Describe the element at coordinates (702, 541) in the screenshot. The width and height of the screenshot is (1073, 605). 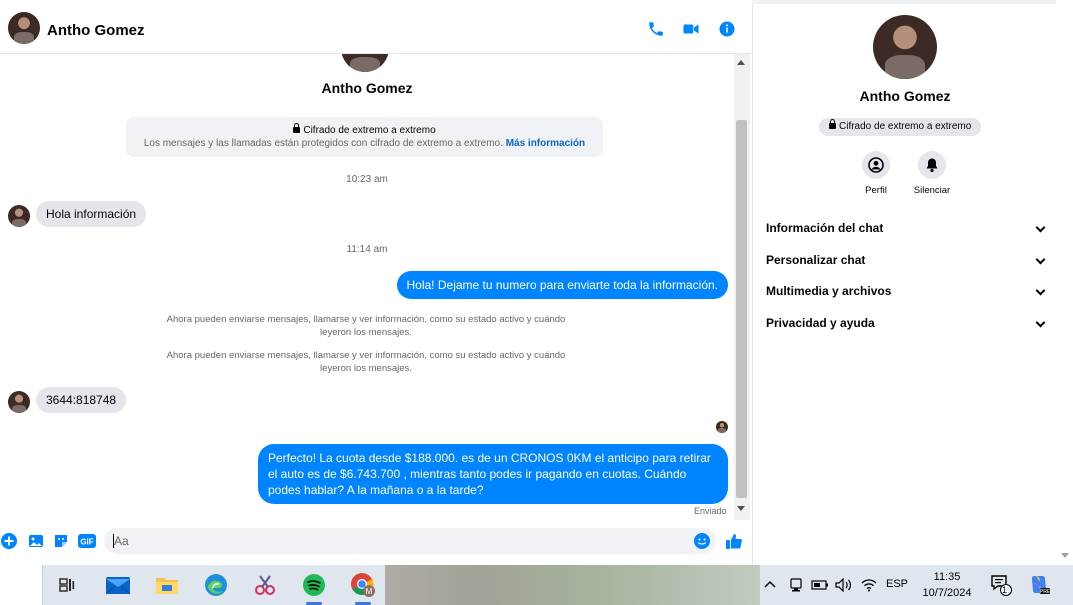
I see `emoji-icon` at that location.